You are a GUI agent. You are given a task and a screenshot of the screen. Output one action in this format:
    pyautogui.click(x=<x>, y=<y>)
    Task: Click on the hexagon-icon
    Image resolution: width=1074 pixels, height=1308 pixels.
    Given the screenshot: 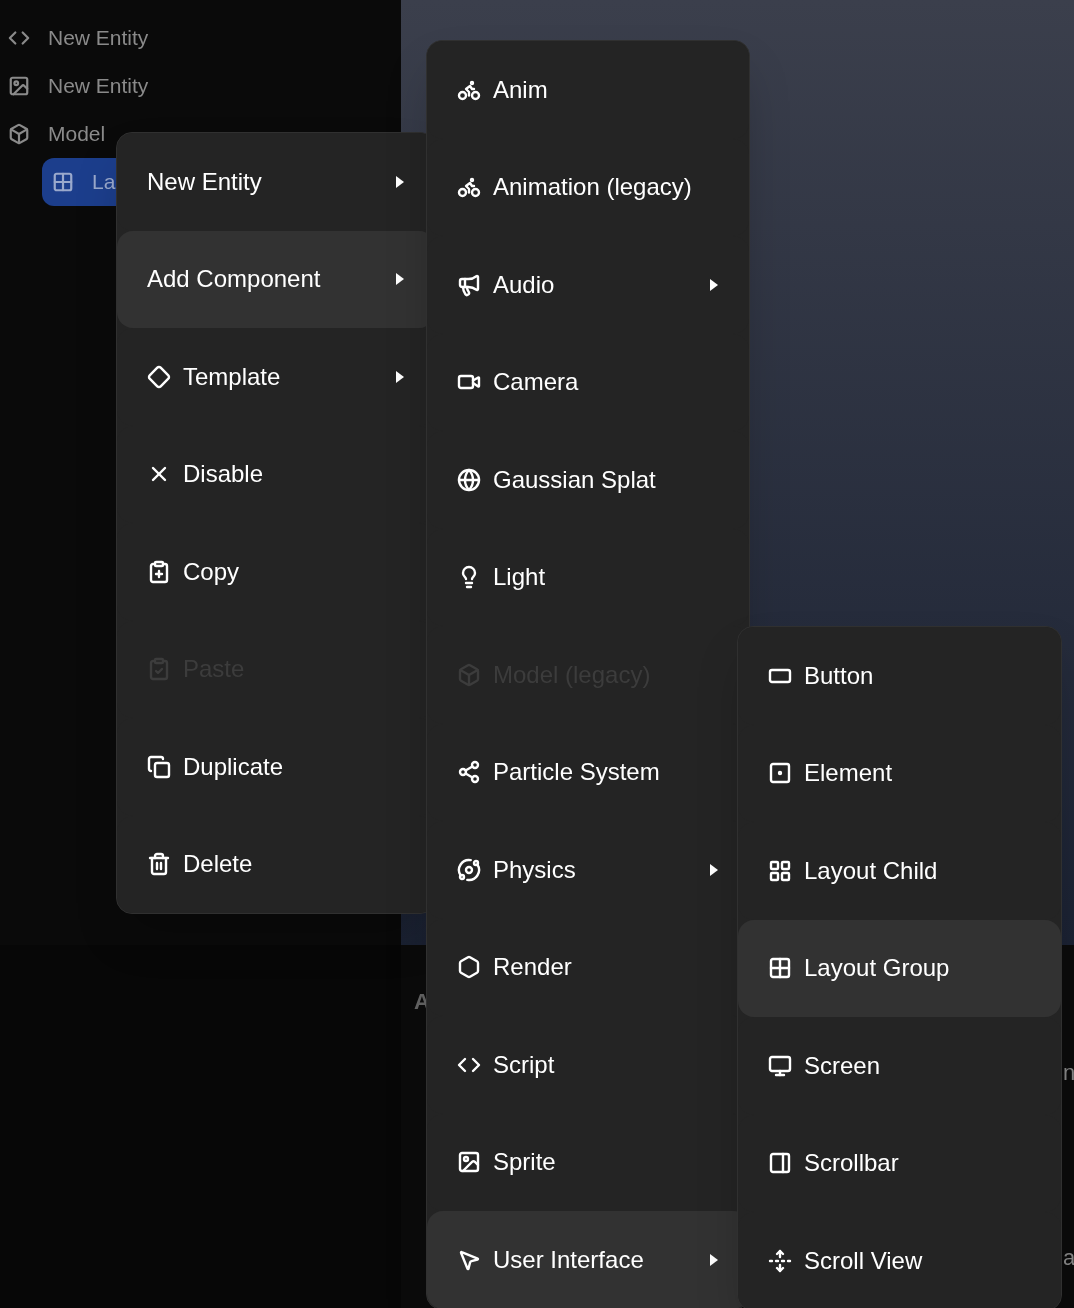 What is the action you would take?
    pyautogui.click(x=469, y=967)
    